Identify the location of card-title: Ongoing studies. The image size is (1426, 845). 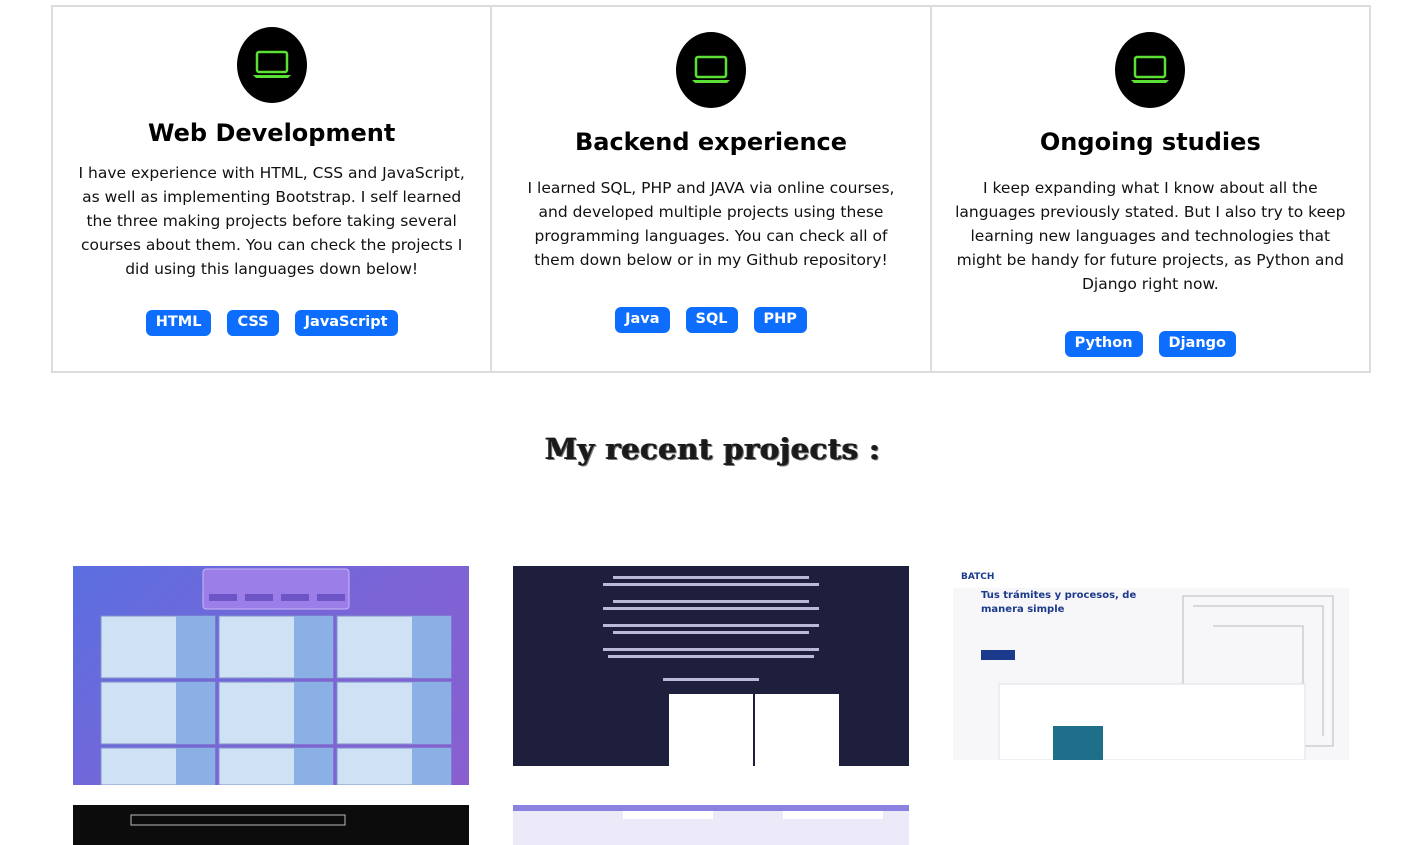
(1150, 142).